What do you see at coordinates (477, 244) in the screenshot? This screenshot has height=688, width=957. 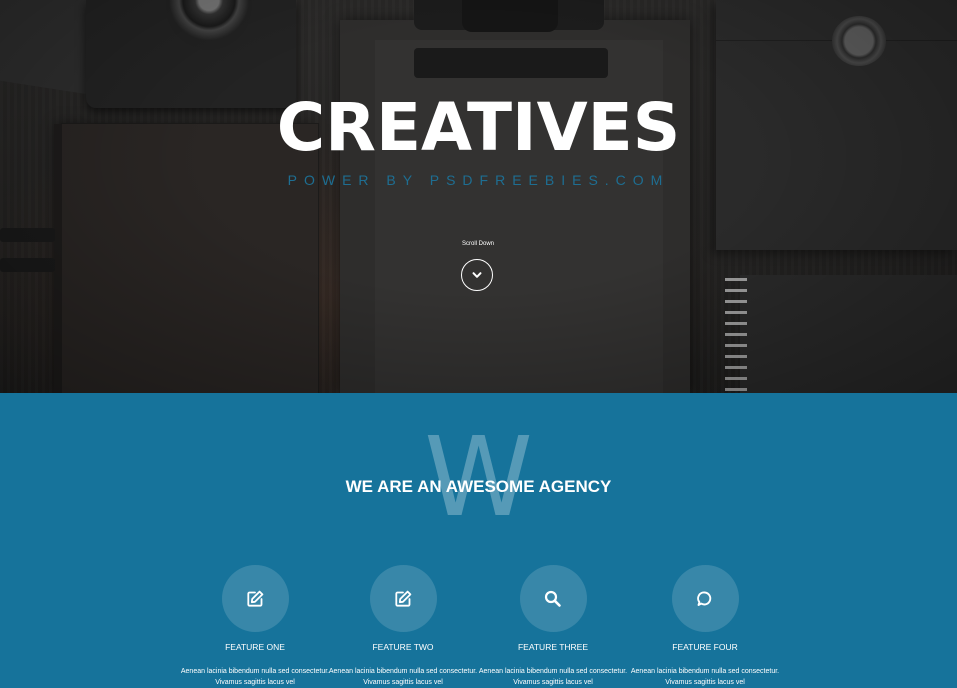 I see `scroll-down-label: Scroll Down` at bounding box center [477, 244].